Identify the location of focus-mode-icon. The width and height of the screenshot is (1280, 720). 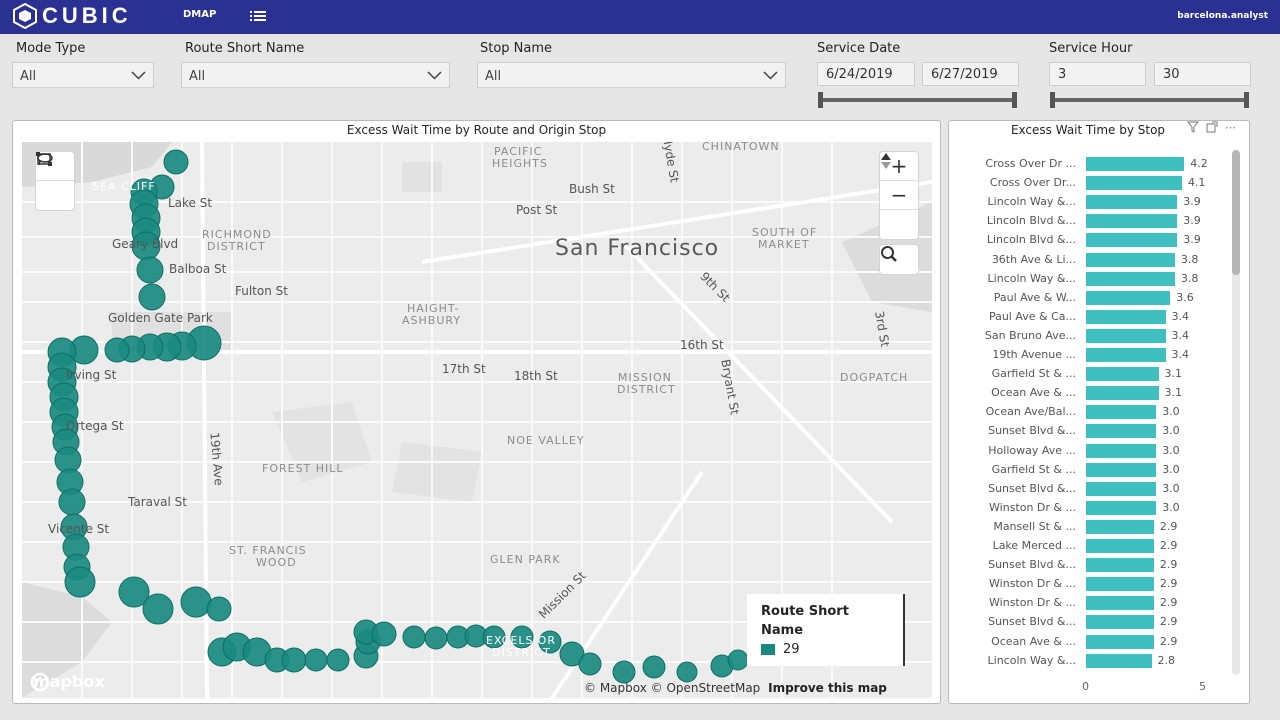
(1212, 127).